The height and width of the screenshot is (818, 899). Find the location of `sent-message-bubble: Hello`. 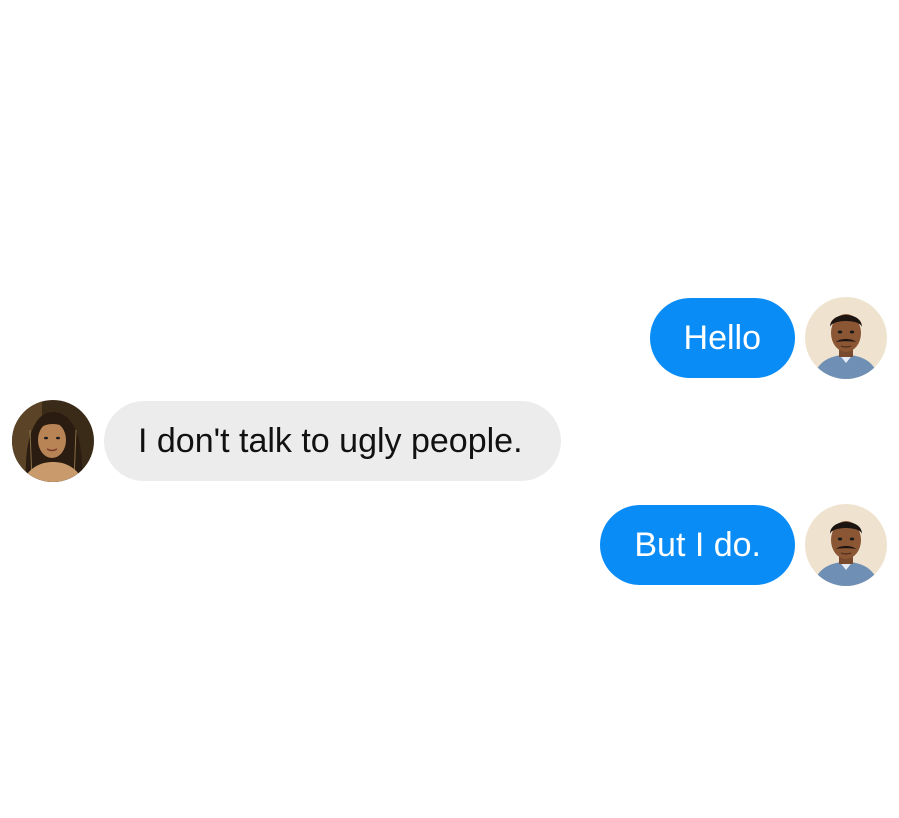

sent-message-bubble: Hello is located at coordinates (722, 338).